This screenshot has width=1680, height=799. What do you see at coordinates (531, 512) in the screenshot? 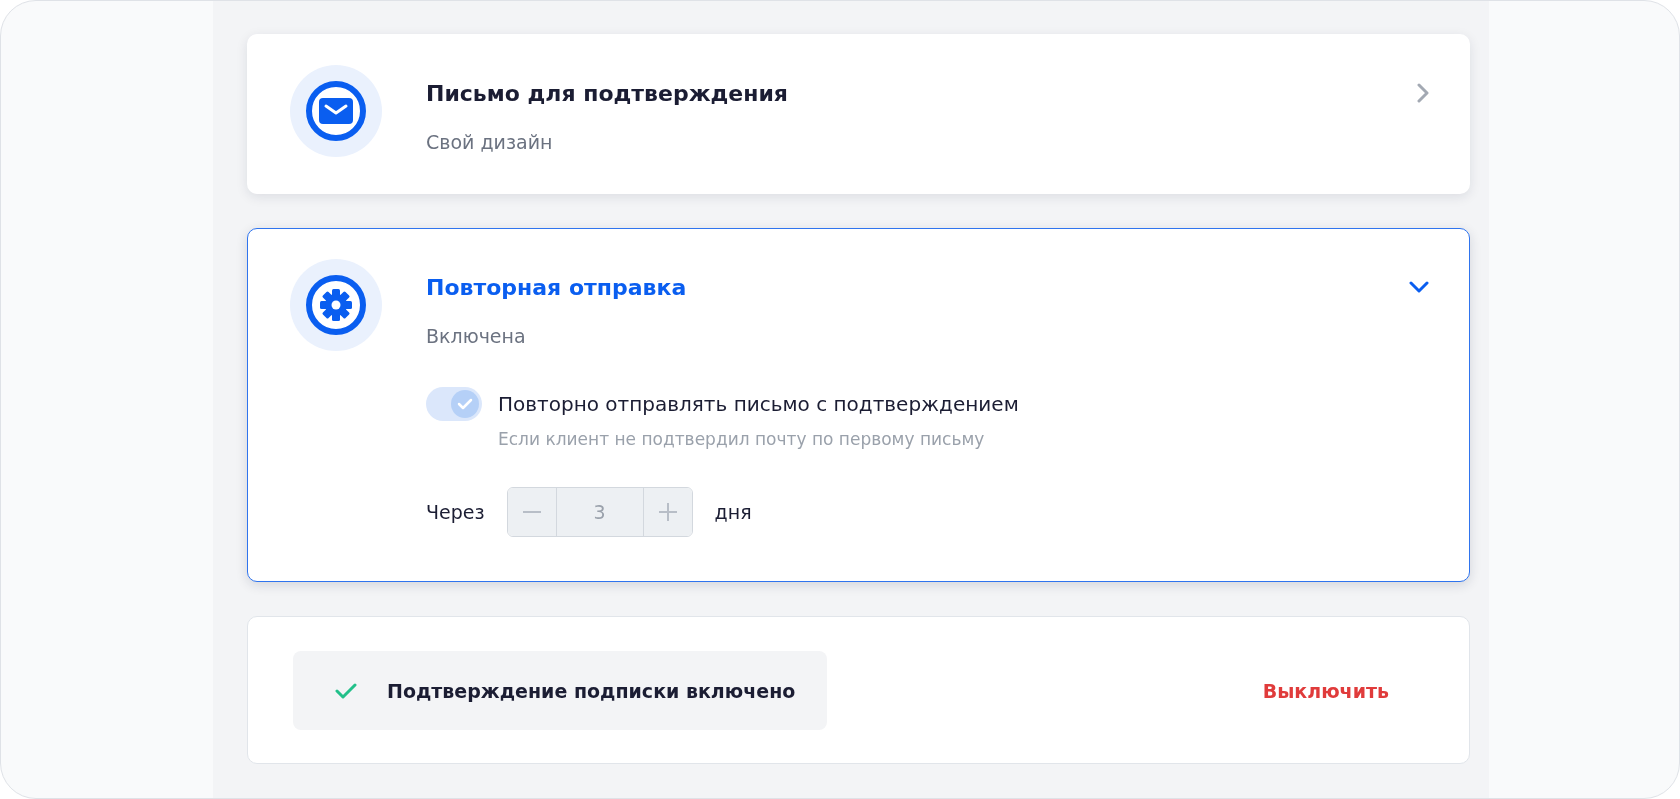
I see `minus-icon` at bounding box center [531, 512].